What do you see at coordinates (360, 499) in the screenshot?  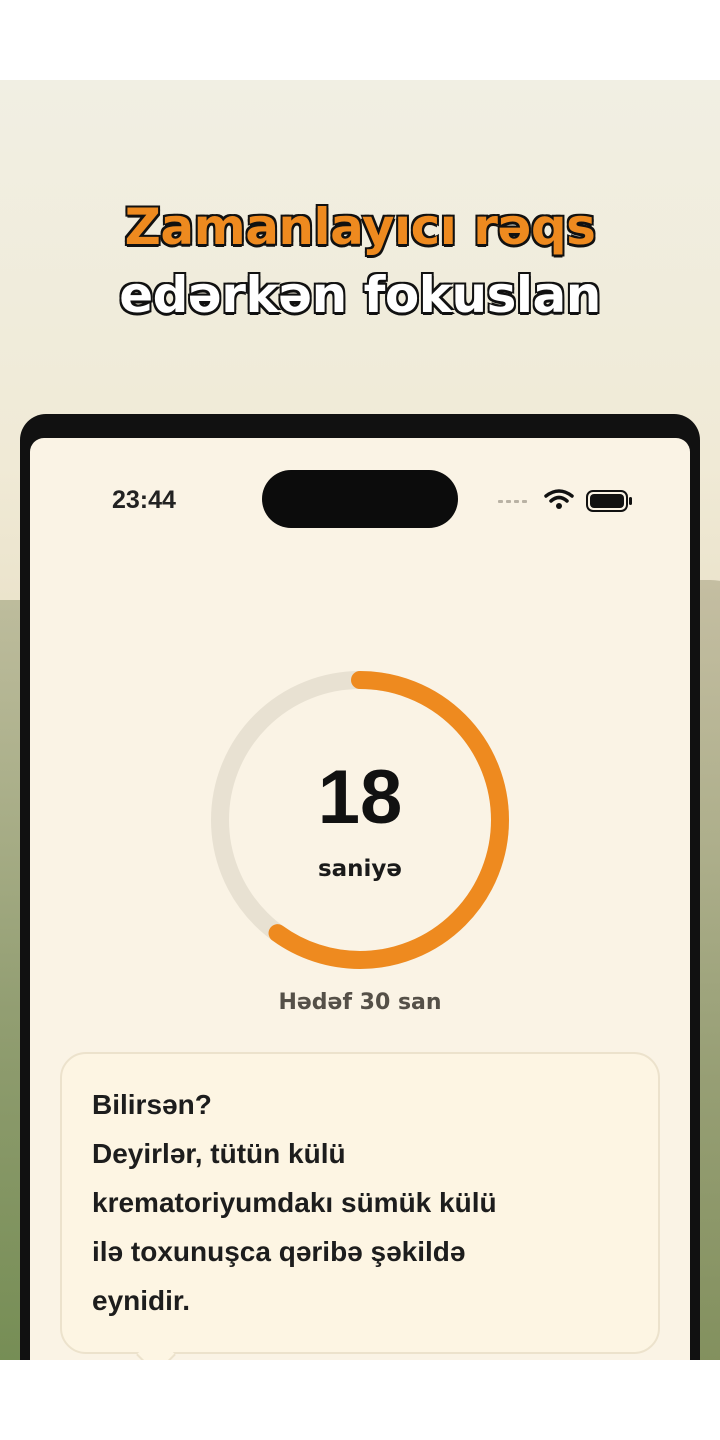 I see `dynamic-island` at bounding box center [360, 499].